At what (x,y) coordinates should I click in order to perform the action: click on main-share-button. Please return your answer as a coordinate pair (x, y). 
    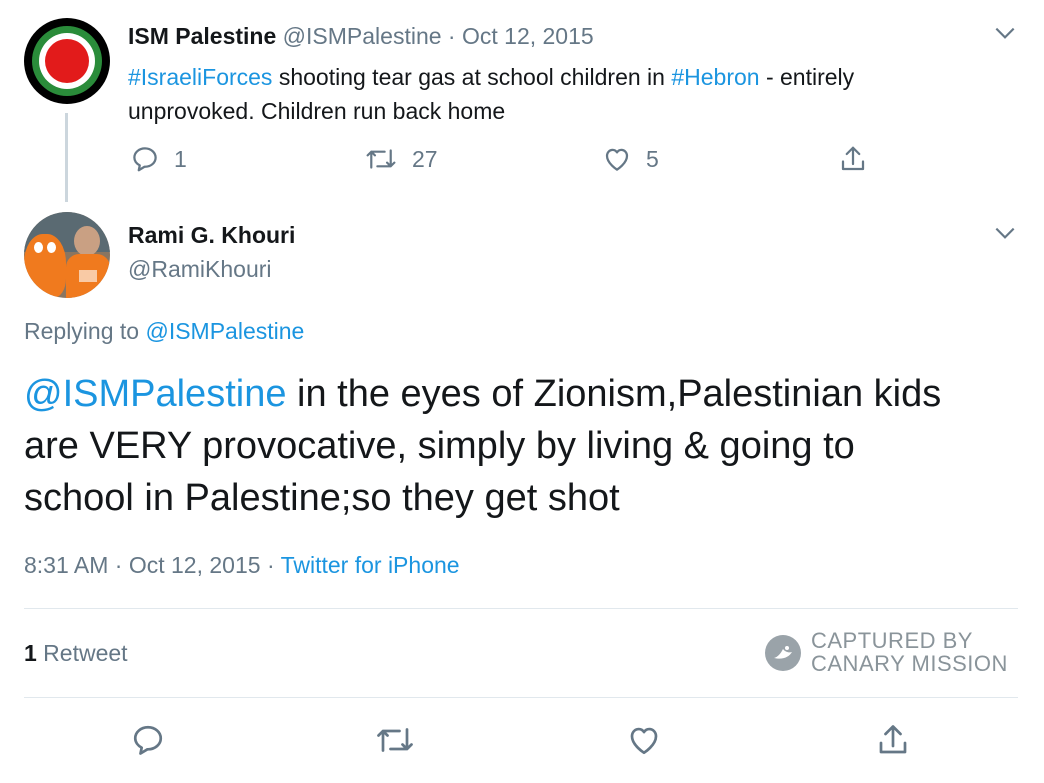
    Looking at the image, I should click on (893, 740).